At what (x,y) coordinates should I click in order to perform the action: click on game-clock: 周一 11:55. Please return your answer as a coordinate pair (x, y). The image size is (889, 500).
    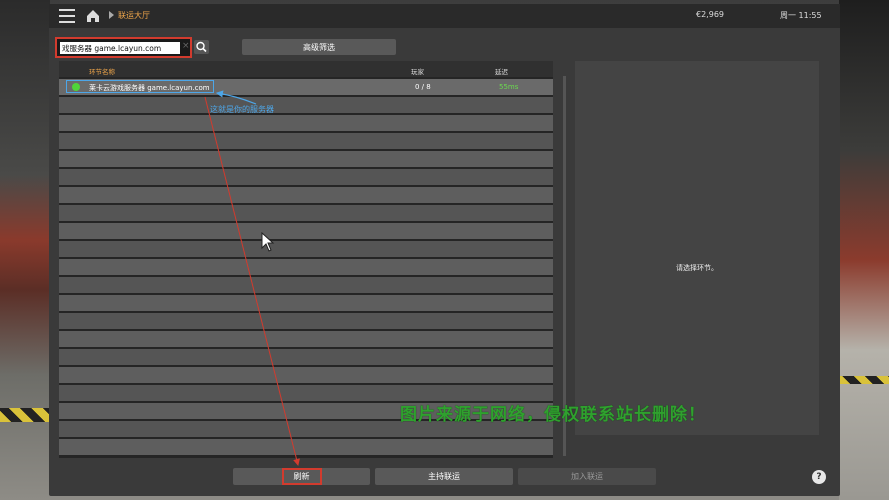
    Looking at the image, I should click on (801, 15).